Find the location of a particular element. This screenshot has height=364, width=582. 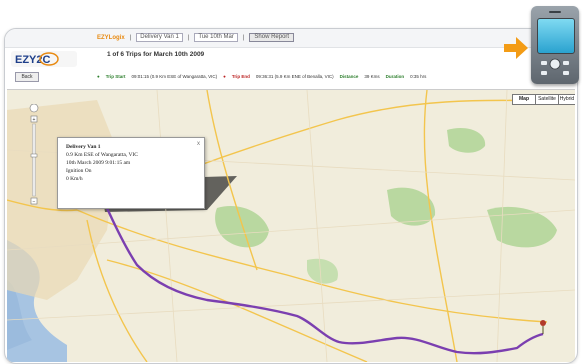

ezy2c-logo: EZY2C is located at coordinates (44, 59).